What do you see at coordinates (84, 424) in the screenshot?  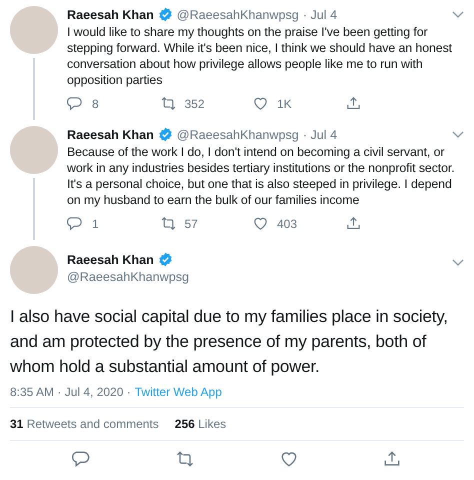 I see `engagement-stat: 31 Retweets and comments` at bounding box center [84, 424].